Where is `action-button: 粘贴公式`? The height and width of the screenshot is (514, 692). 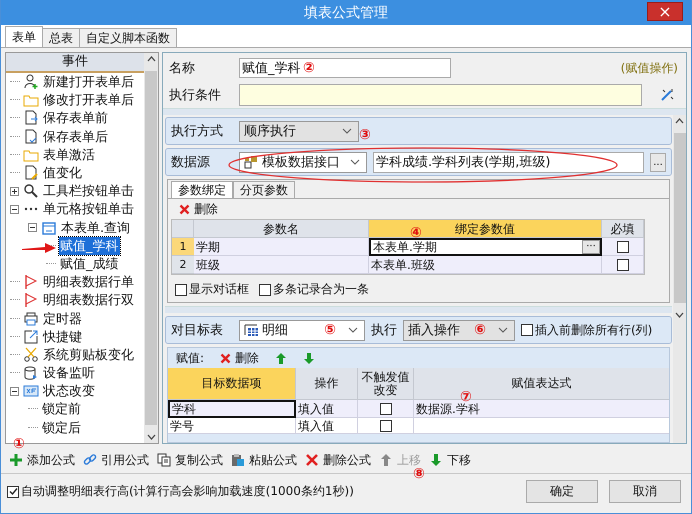 action-button: 粘贴公式 is located at coordinates (264, 460).